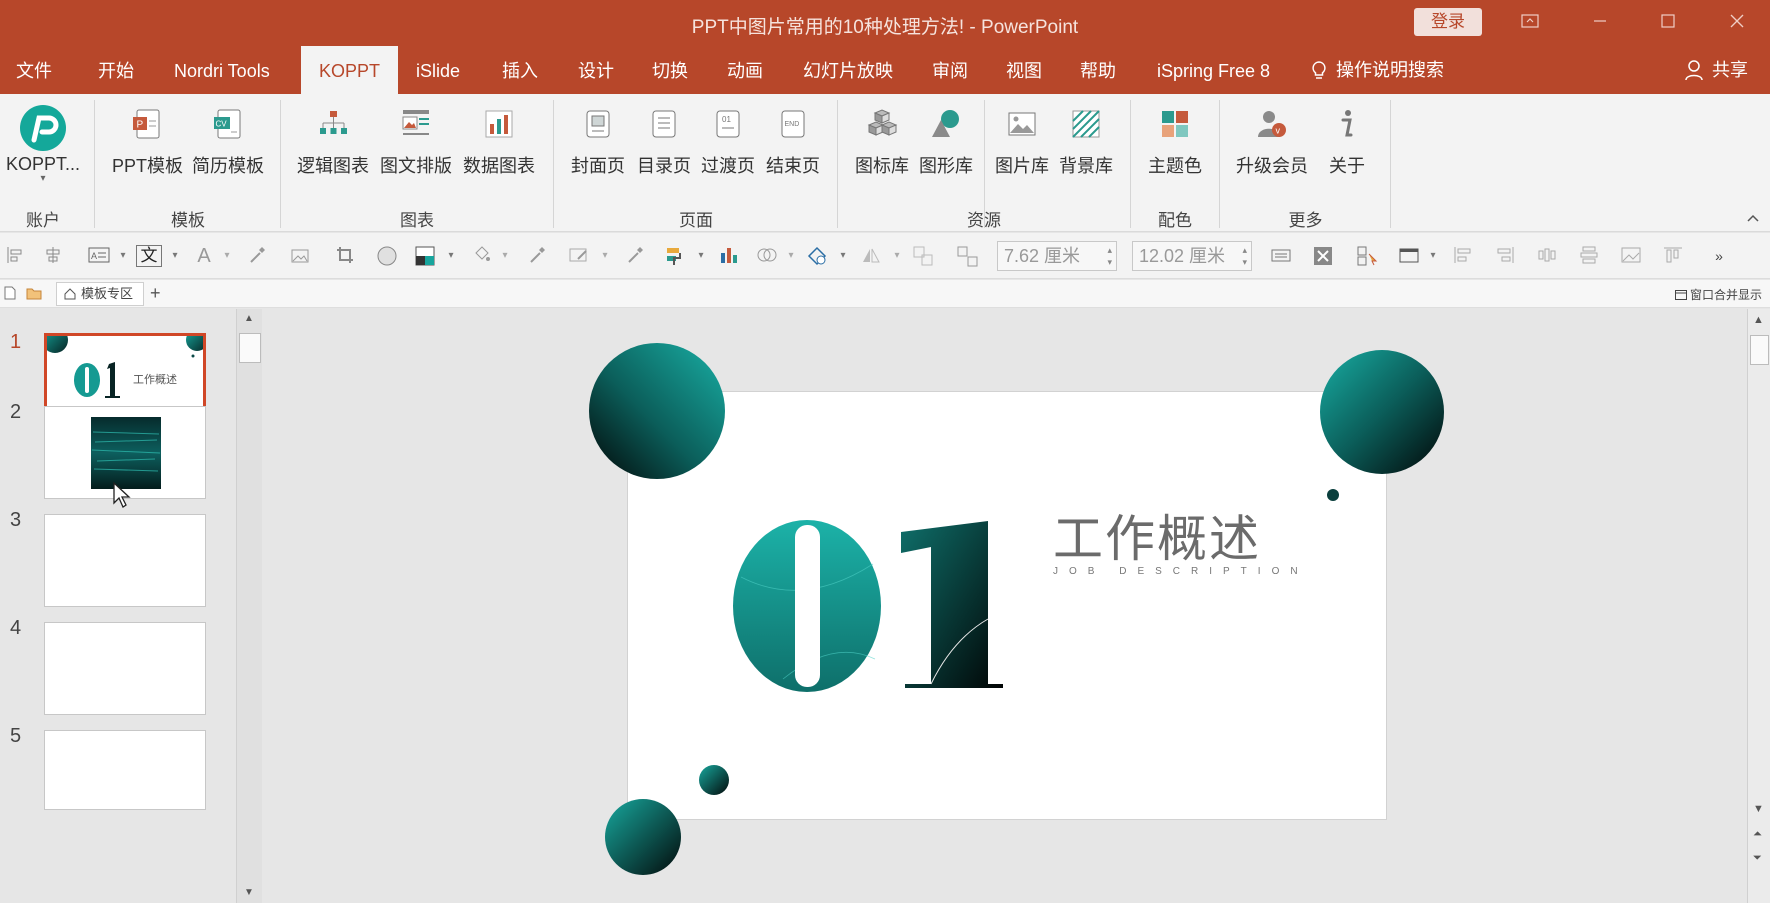 This screenshot has width=1770, height=903. I want to click on format-painter-icon, so click(675, 256).